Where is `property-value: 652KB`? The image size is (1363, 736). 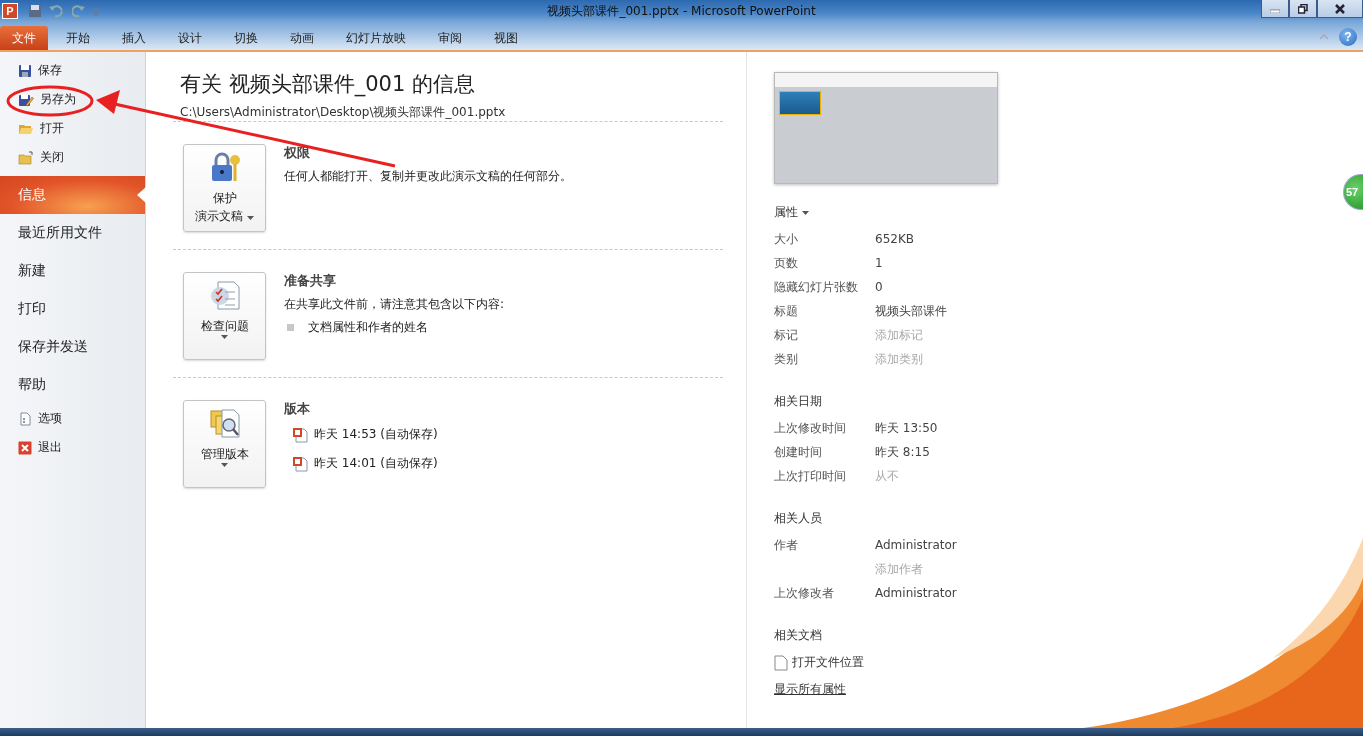 property-value: 652KB is located at coordinates (894, 239).